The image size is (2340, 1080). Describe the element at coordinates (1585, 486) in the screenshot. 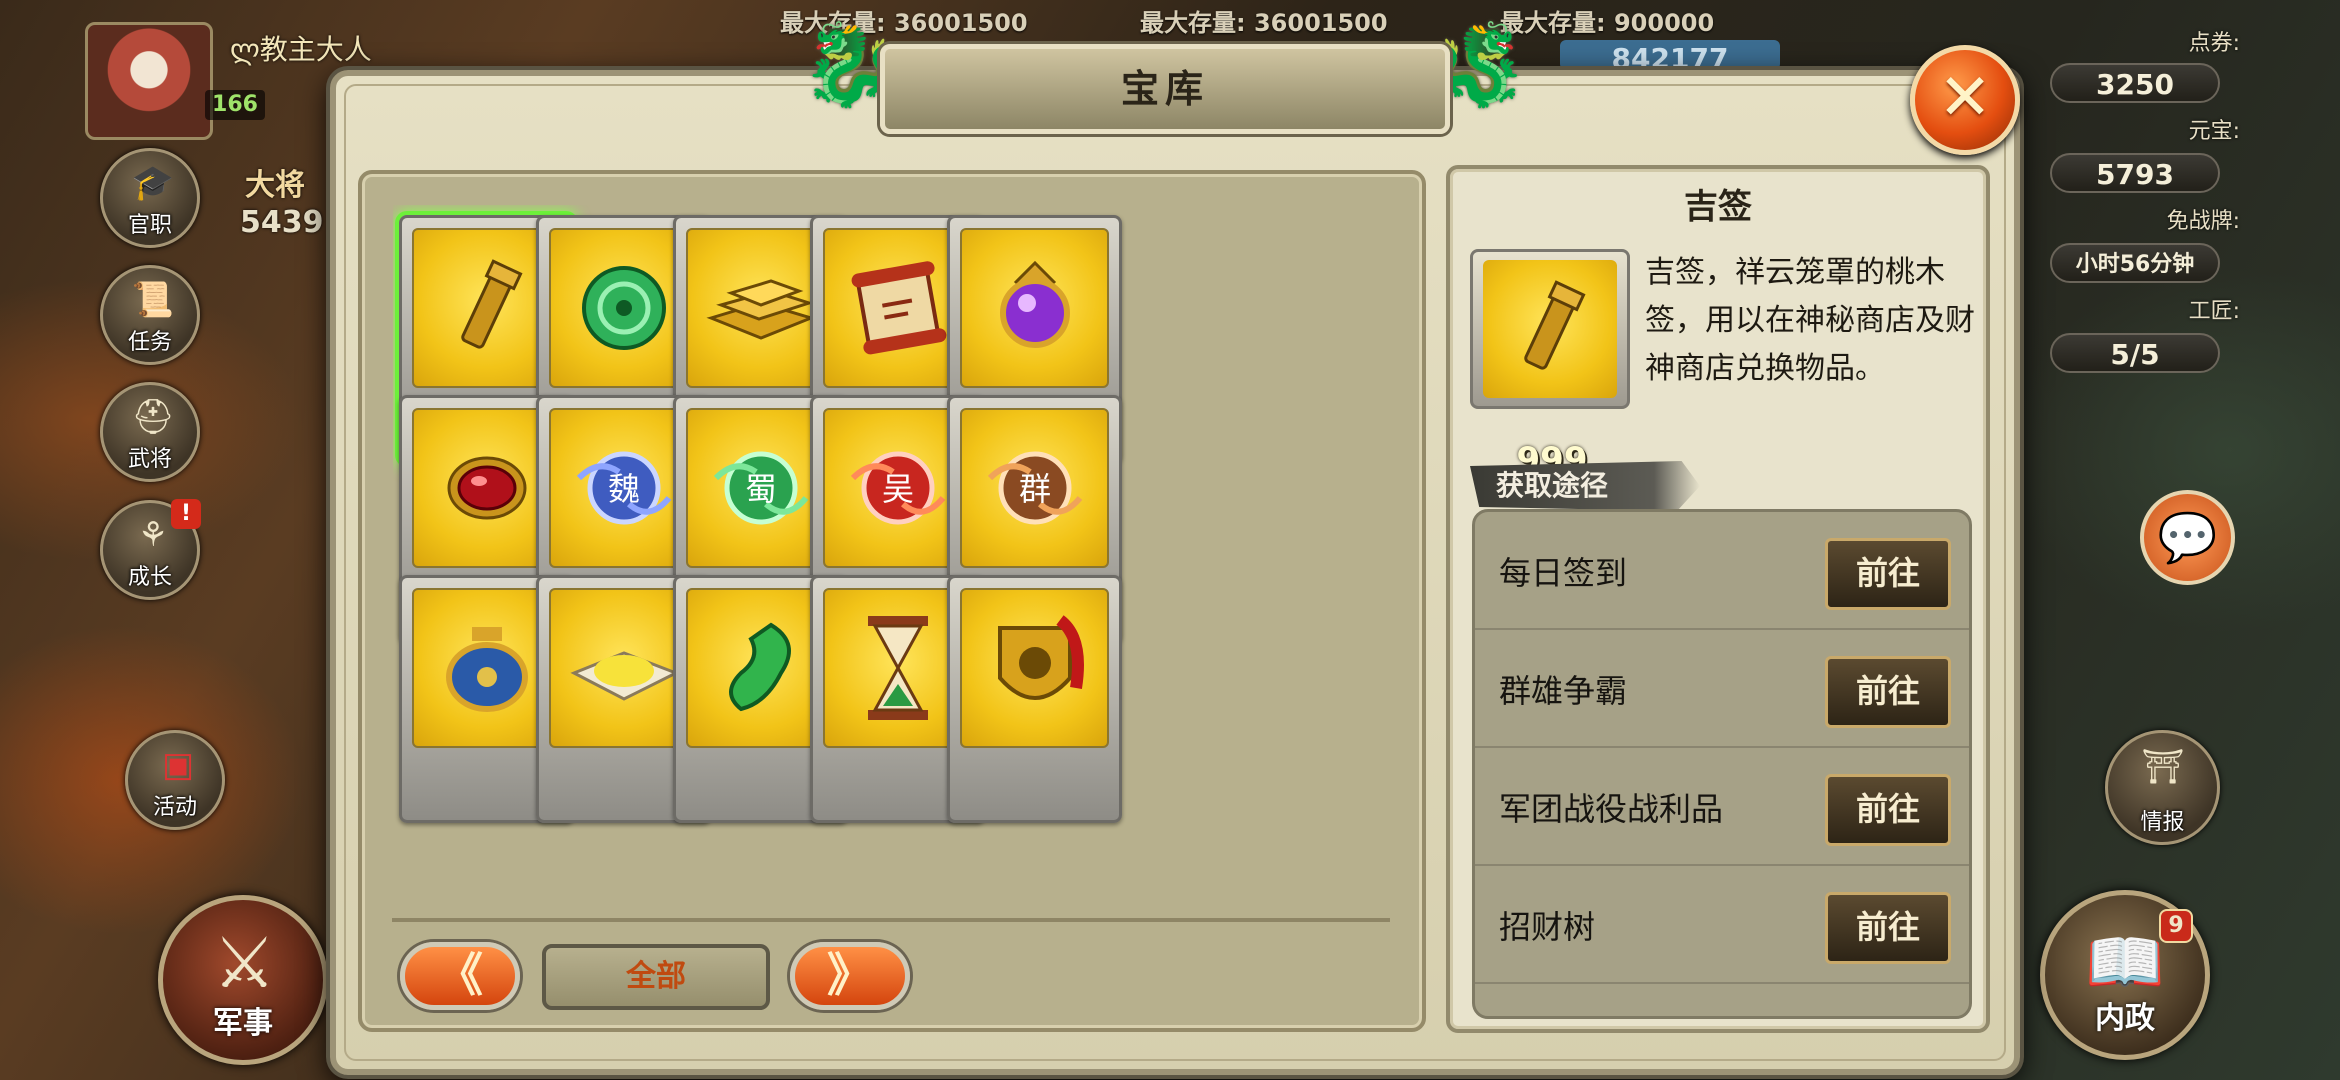

I see `source-heading: 获取途径` at that location.